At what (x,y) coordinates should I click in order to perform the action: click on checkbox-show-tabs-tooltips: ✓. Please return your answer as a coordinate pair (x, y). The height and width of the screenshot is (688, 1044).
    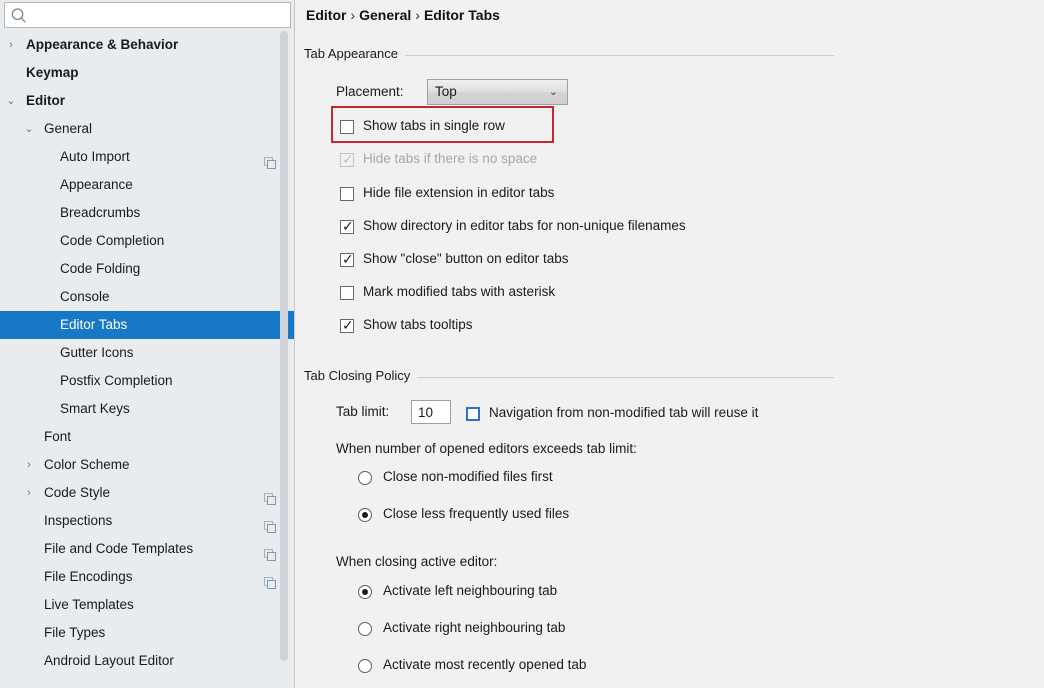
    Looking at the image, I should click on (347, 326).